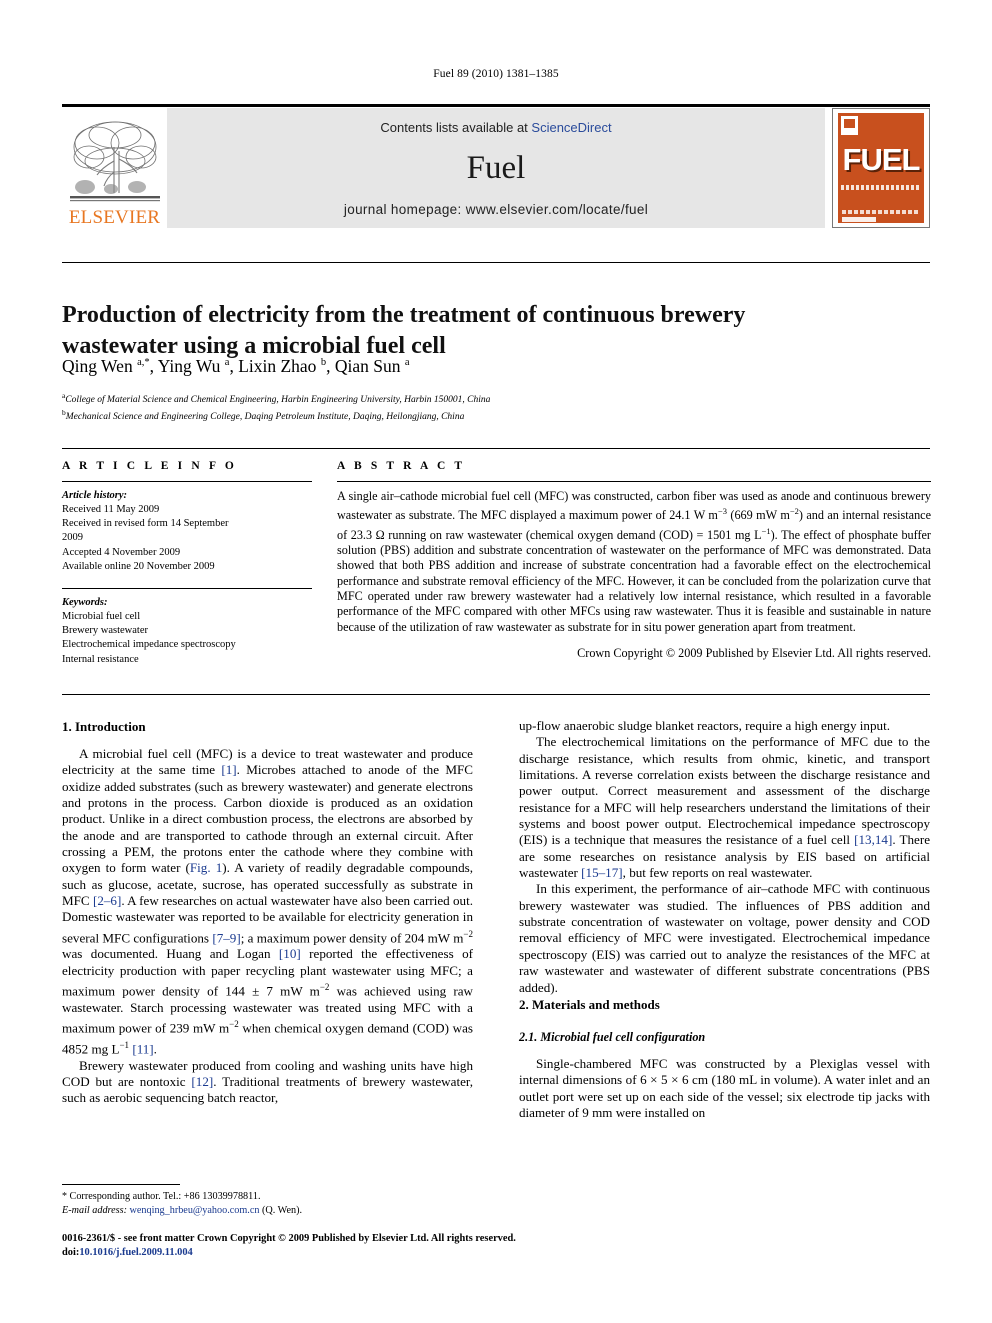  What do you see at coordinates (121, 1184) in the screenshot?
I see `footnote-divider` at bounding box center [121, 1184].